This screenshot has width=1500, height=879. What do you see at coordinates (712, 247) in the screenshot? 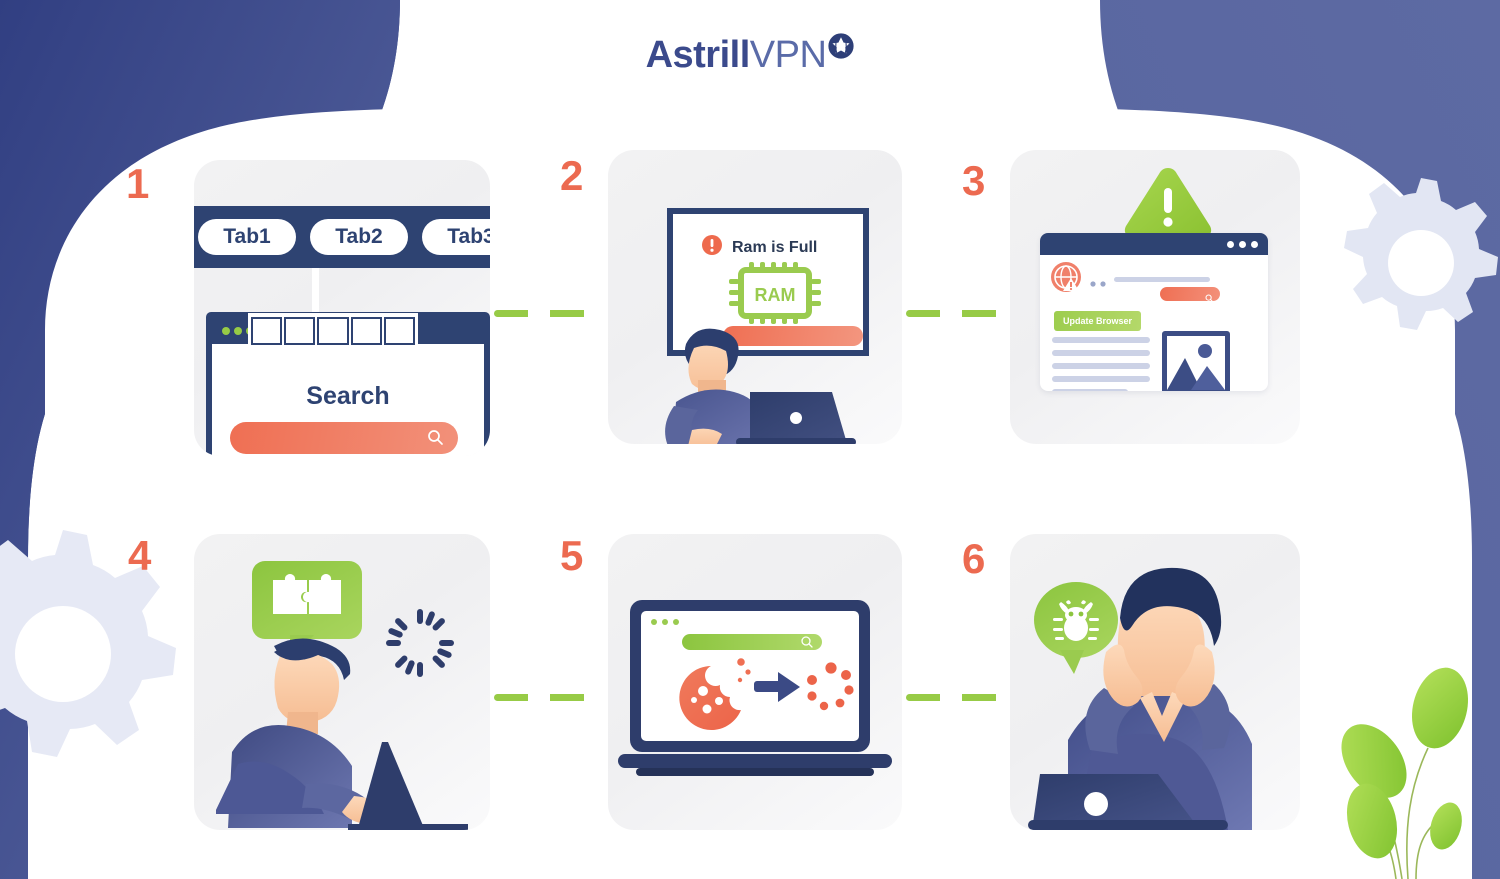
I see `alert-circle-icon` at bounding box center [712, 247].